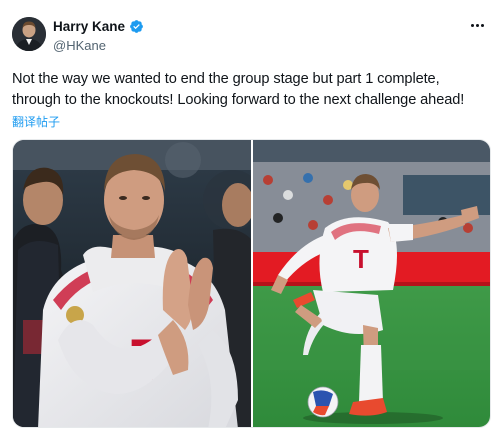 Image resolution: width=500 pixels, height=440 pixels. Describe the element at coordinates (36, 121) in the screenshot. I see `translate-post-link: 翻译帖子` at that location.